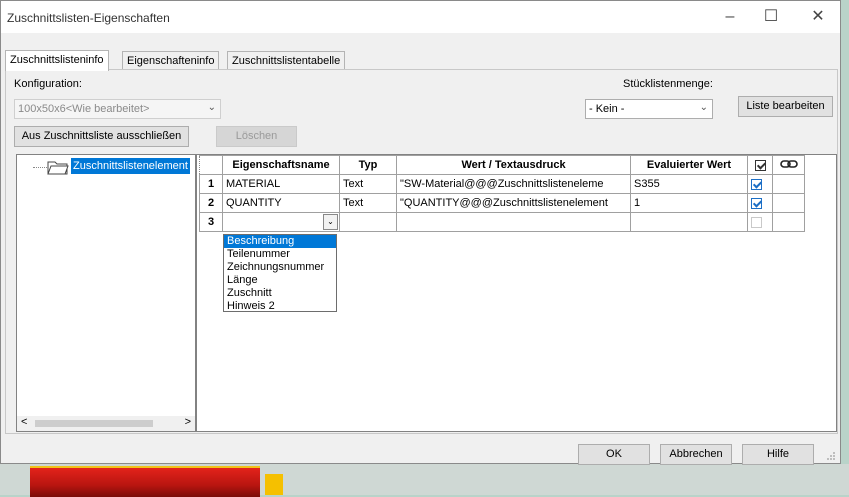 The width and height of the screenshot is (849, 497). I want to click on cell-property-name-editor: ⌄, so click(281, 222).